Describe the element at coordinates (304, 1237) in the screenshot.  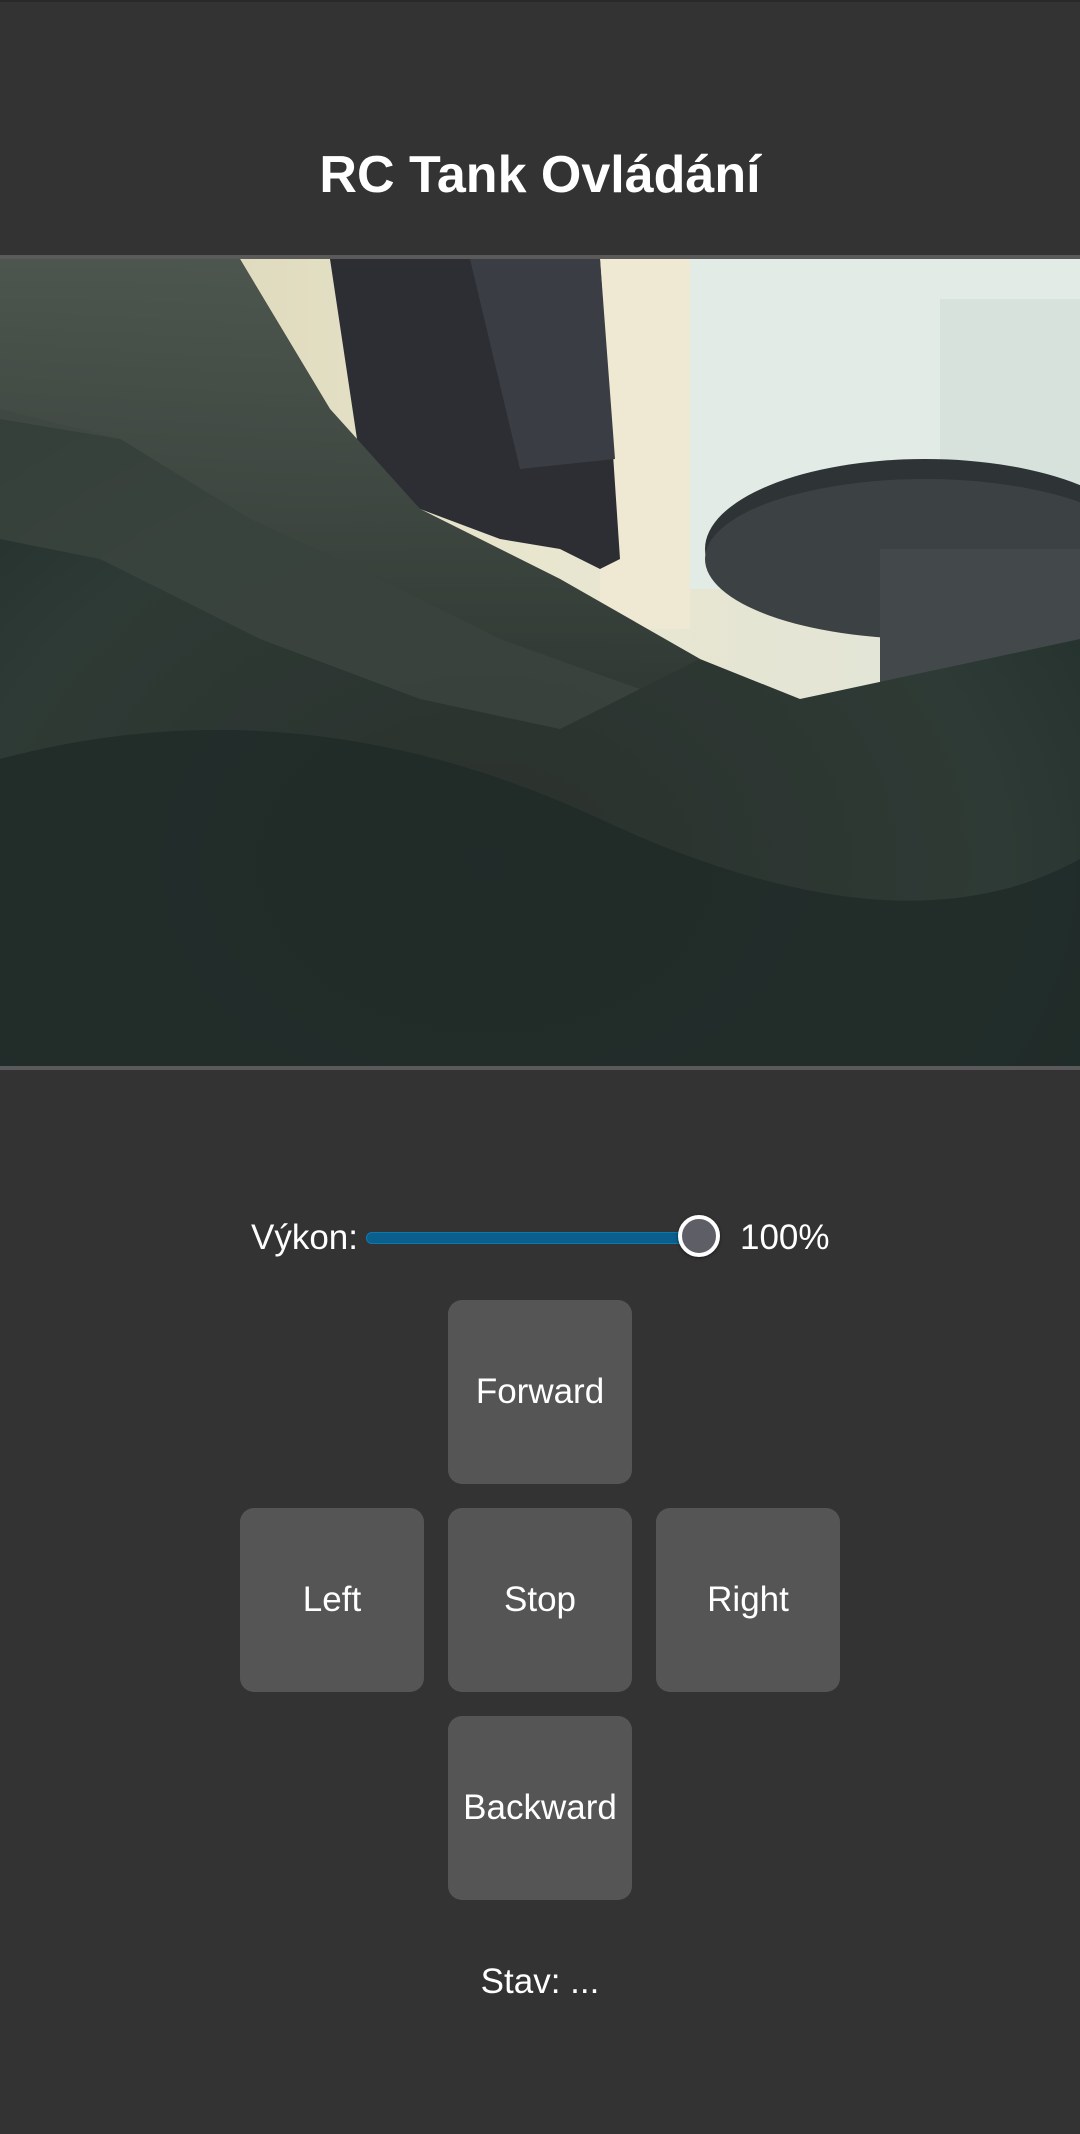
I see `power-label: Výkon:` at that location.